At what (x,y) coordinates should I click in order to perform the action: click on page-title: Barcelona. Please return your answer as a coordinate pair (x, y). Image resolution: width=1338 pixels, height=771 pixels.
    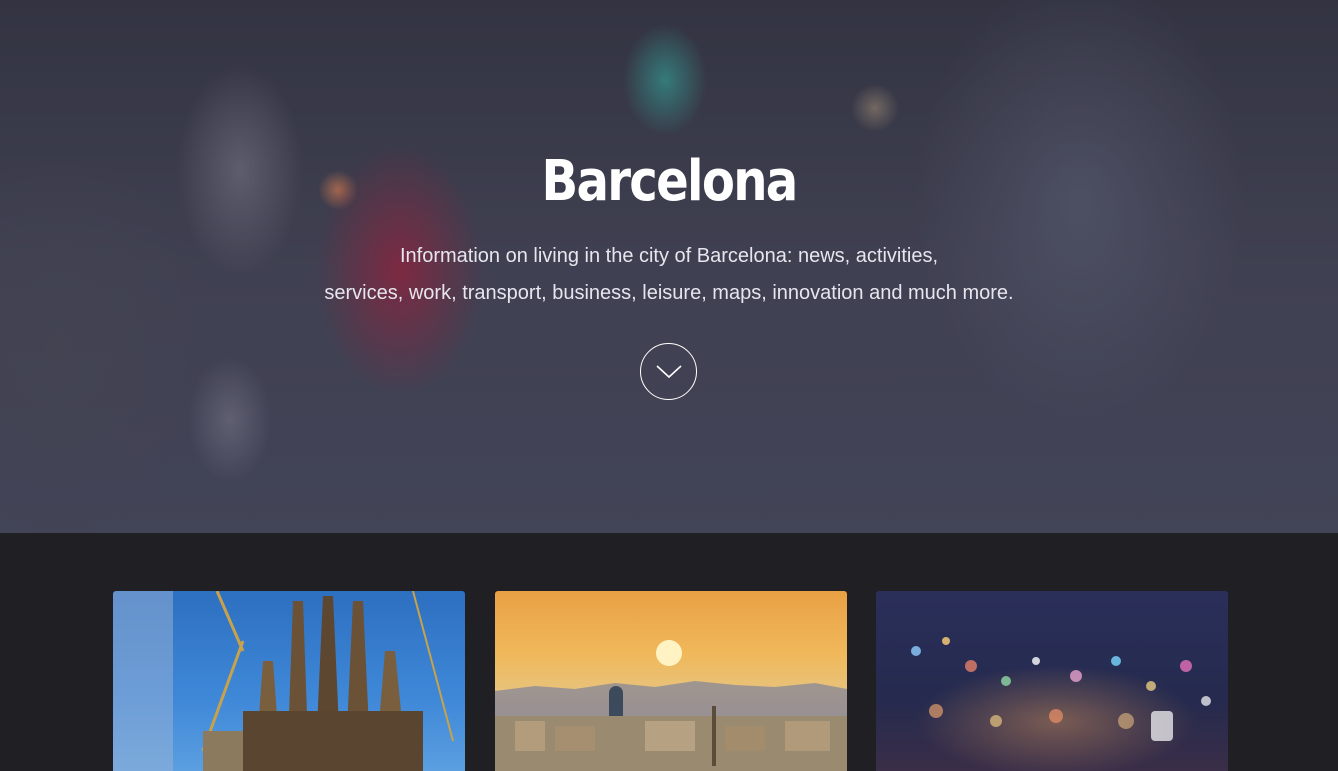
    Looking at the image, I should click on (669, 181).